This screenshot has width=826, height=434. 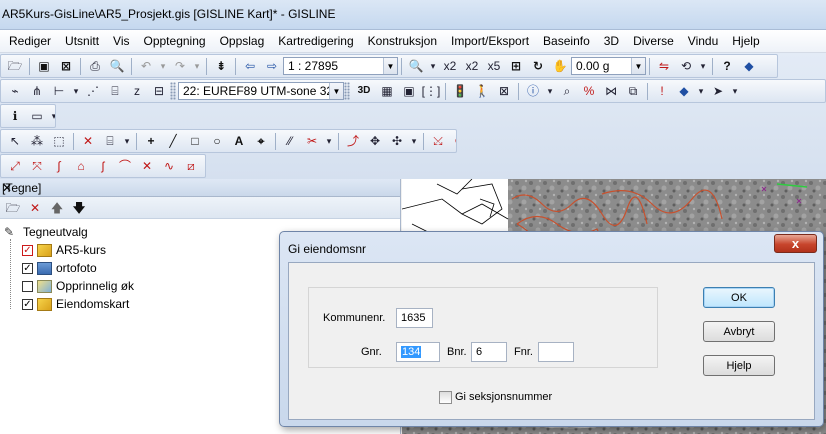 I want to click on frame-view-icon: ▣, so click(x=409, y=91).